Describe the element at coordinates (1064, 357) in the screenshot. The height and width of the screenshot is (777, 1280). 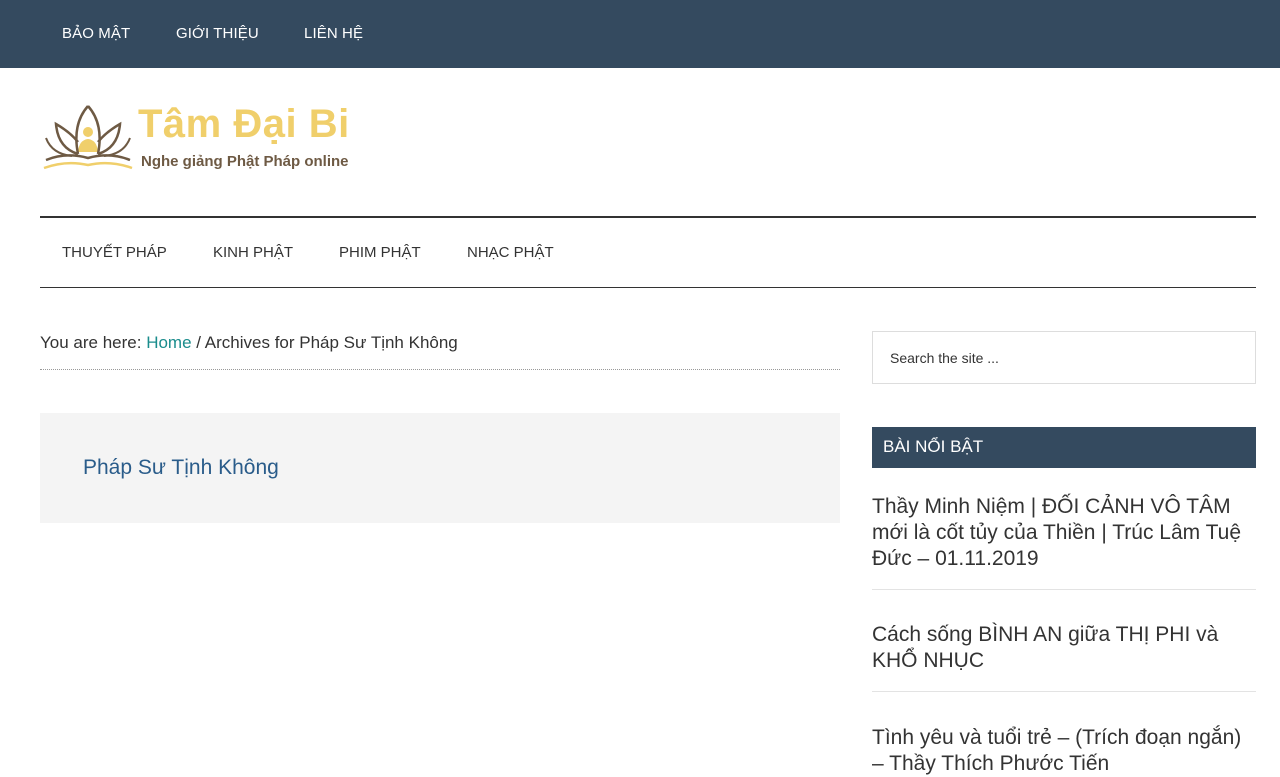
I see `search-input` at that location.